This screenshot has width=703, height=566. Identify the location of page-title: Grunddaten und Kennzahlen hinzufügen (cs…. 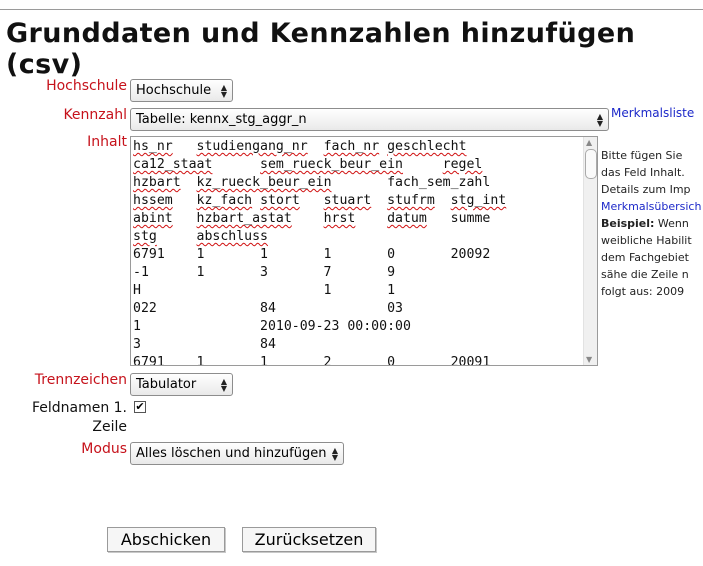
(321, 49).